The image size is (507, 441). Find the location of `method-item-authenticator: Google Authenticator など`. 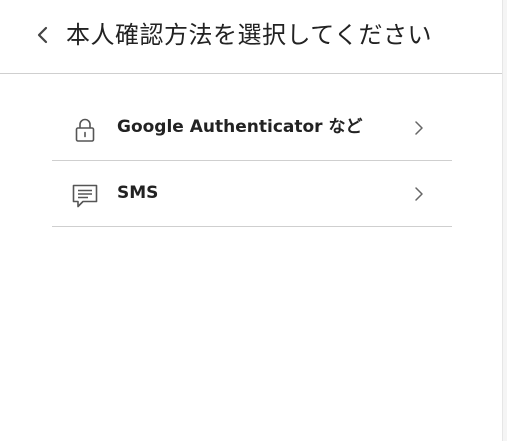

method-item-authenticator: Google Authenticator など is located at coordinates (252, 128).